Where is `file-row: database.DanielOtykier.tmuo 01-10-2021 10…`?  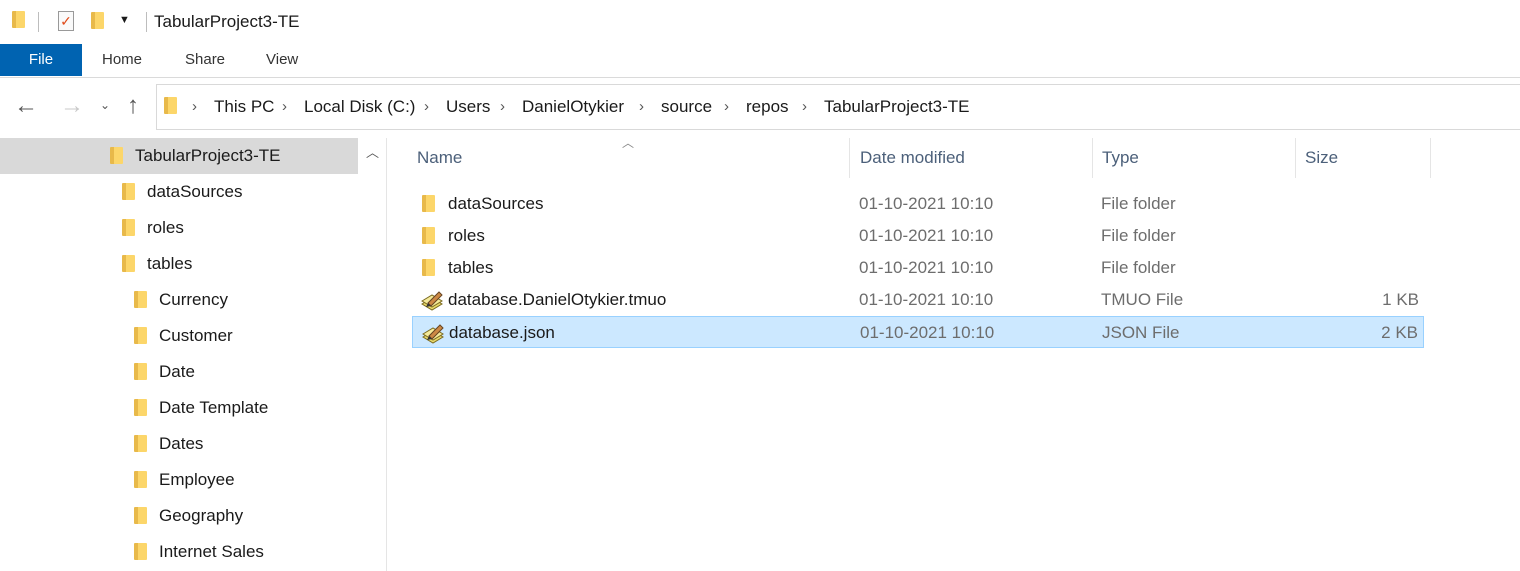
file-row: database.DanielOtykier.tmuo 01-10-2021 10… is located at coordinates (918, 300).